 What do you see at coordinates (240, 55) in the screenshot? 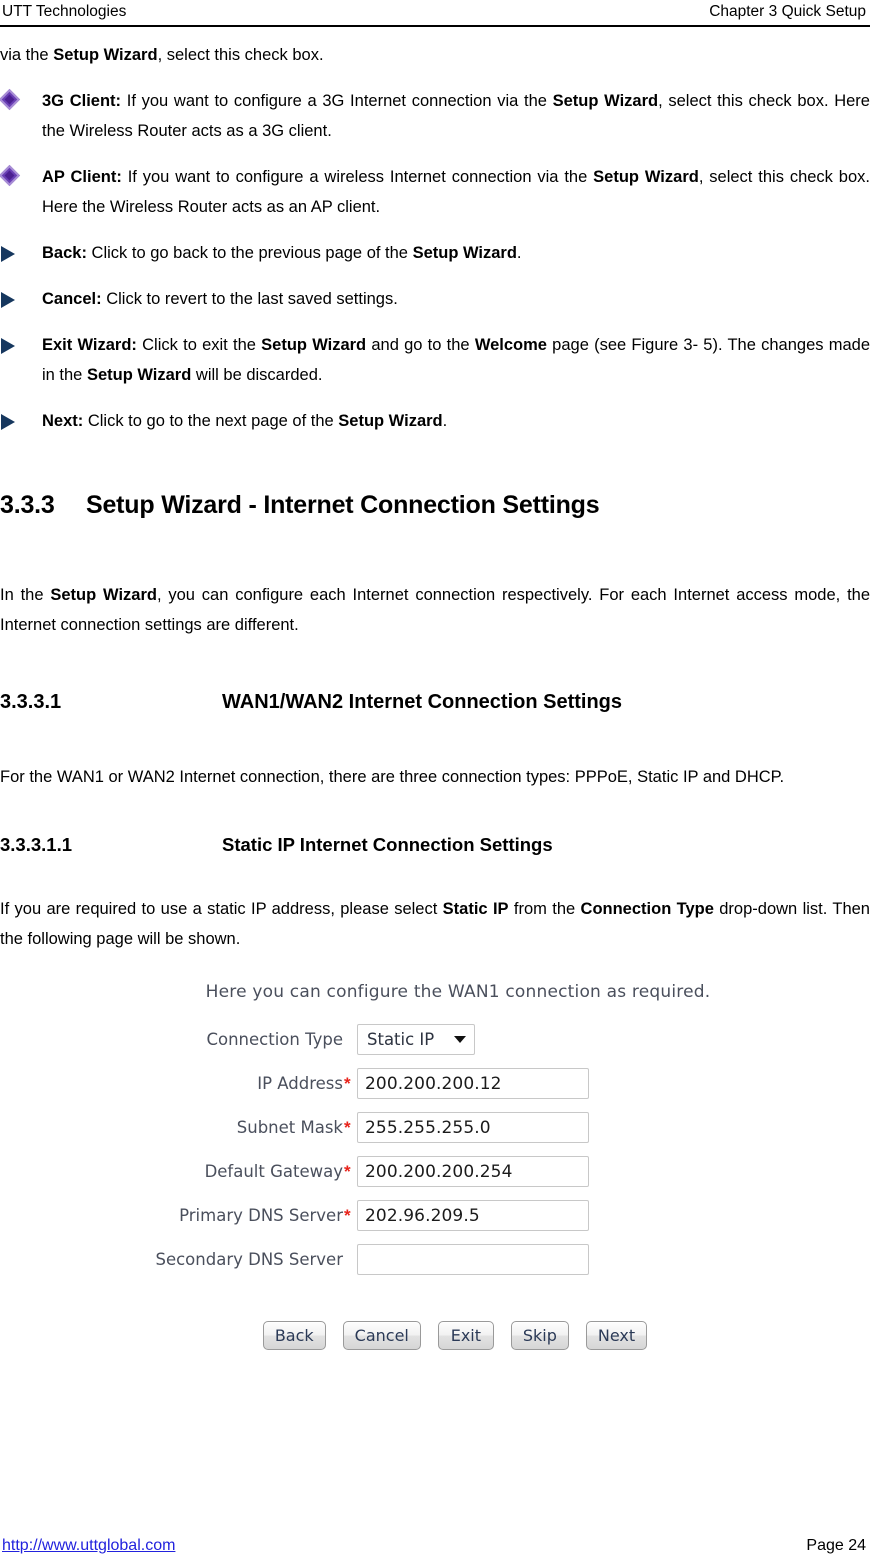
I see `intro-tail-text: , select this check box.` at bounding box center [240, 55].